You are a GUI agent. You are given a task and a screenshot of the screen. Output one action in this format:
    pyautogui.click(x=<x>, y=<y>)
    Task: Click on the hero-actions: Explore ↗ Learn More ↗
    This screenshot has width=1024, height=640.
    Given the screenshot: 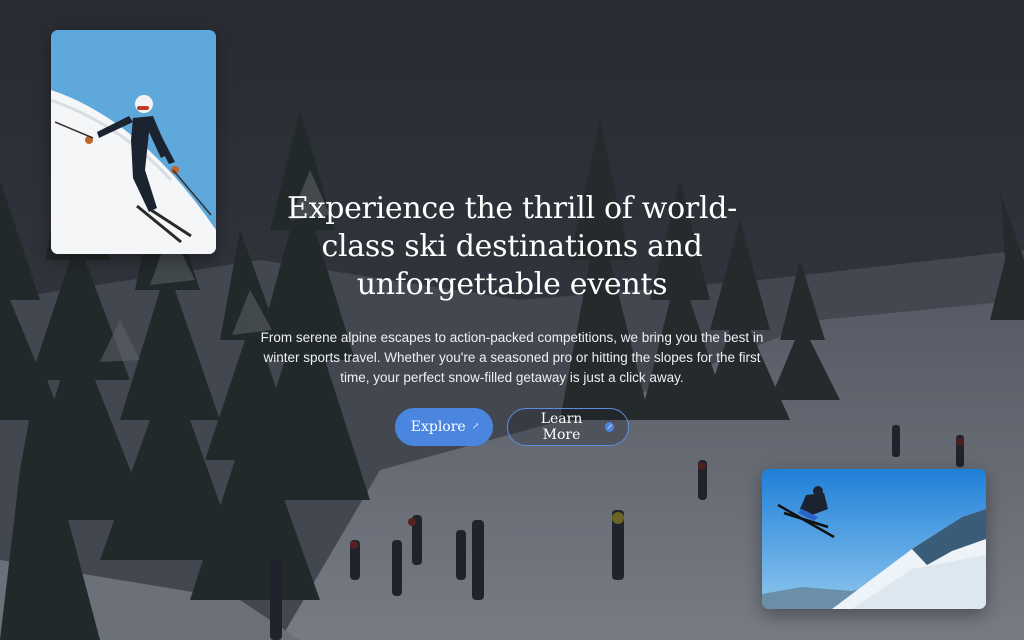 What is the action you would take?
    pyautogui.click(x=512, y=427)
    